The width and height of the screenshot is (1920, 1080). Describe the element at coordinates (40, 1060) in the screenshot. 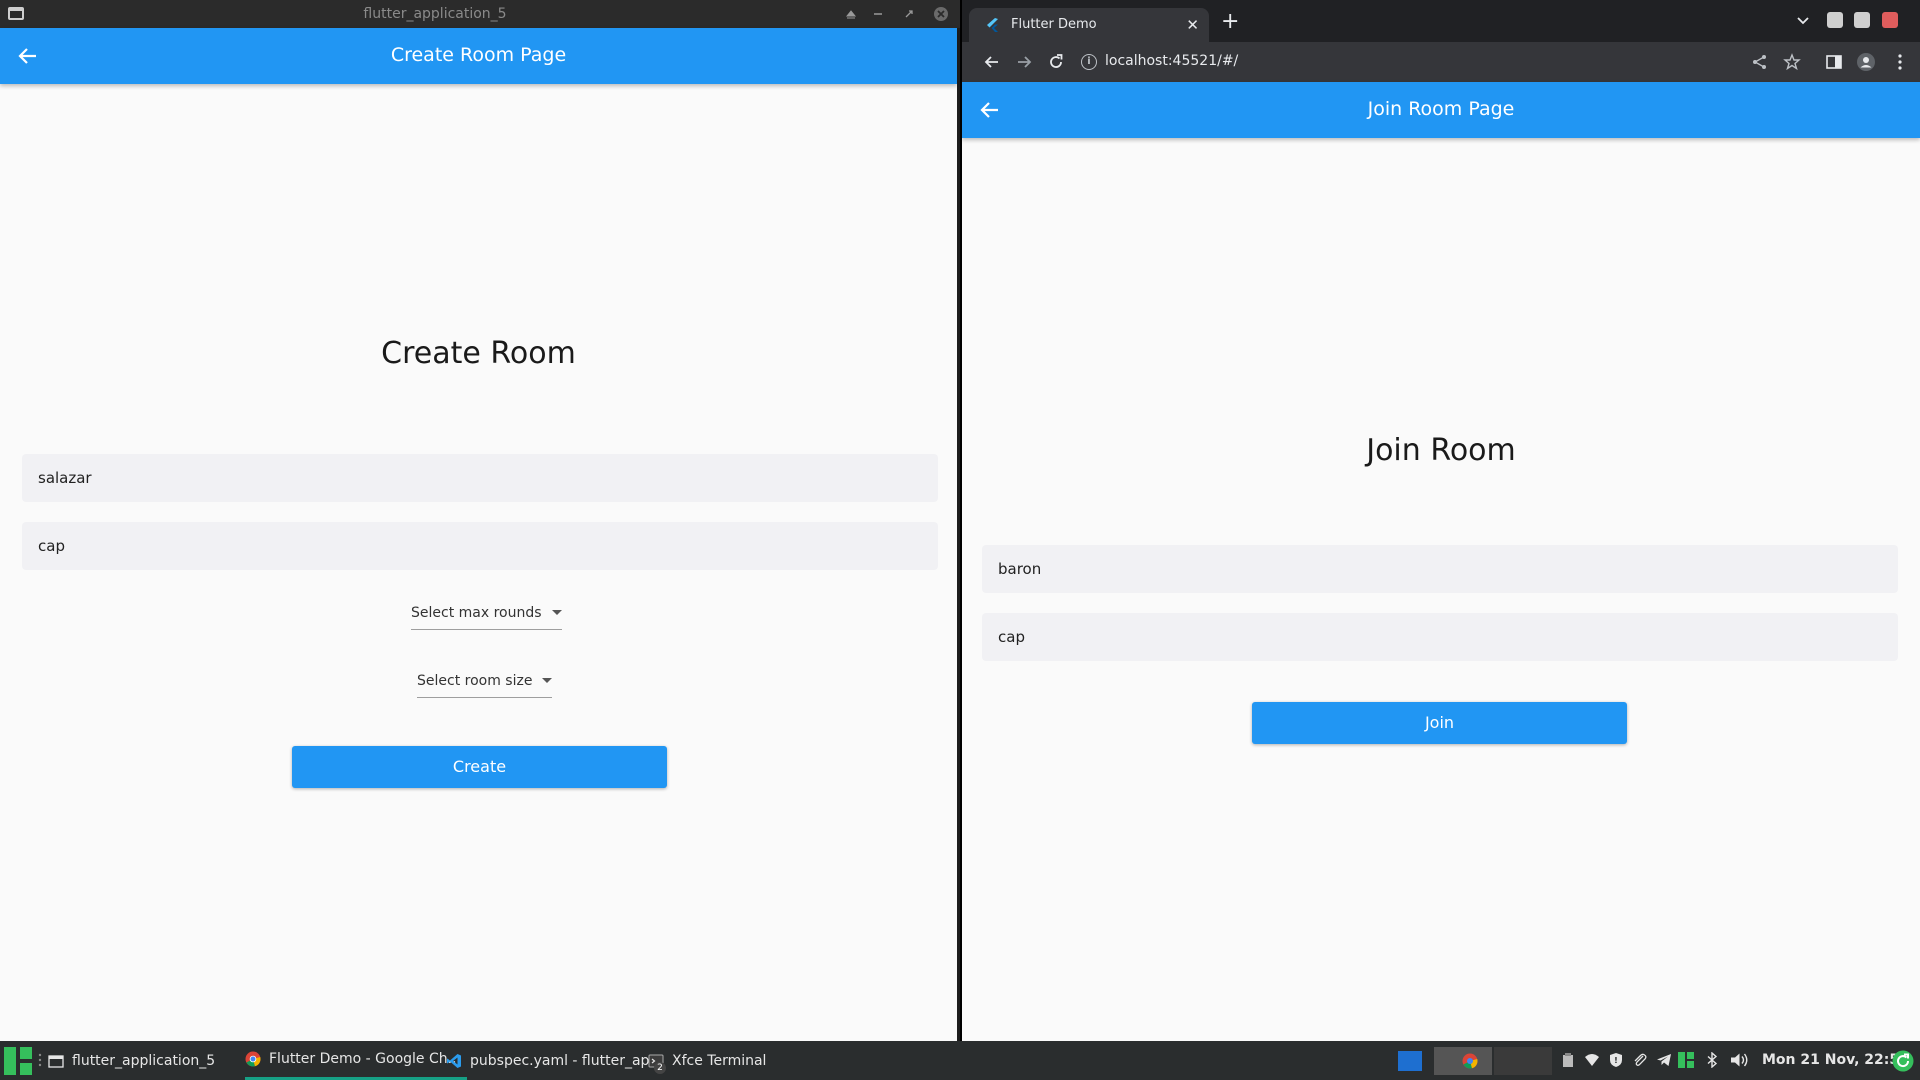

I see `panel-handle-icon` at that location.